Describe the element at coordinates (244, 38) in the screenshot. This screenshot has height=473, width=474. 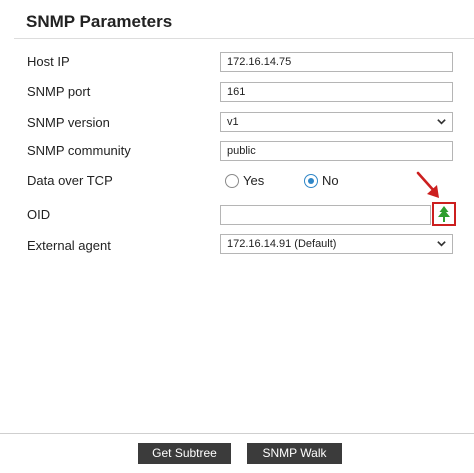
I see `title-divider` at that location.